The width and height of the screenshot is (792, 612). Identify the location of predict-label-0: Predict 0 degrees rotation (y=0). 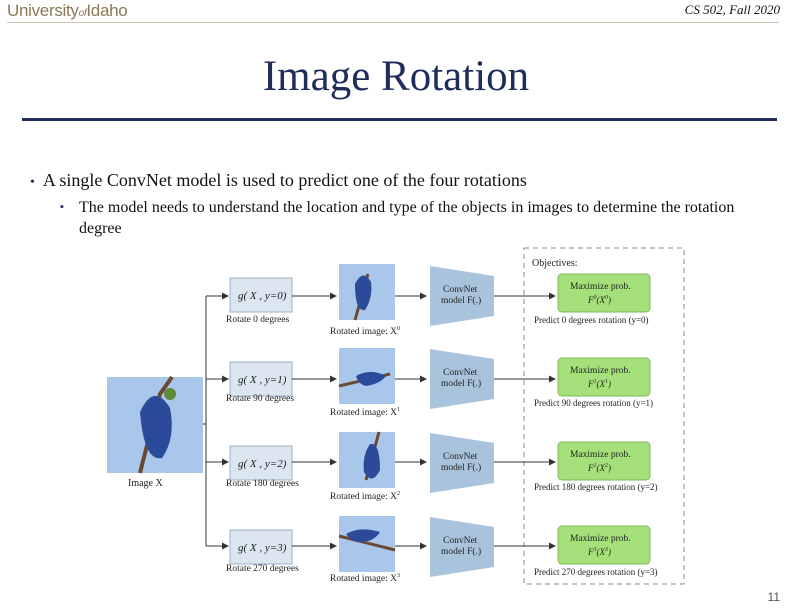
(591, 320).